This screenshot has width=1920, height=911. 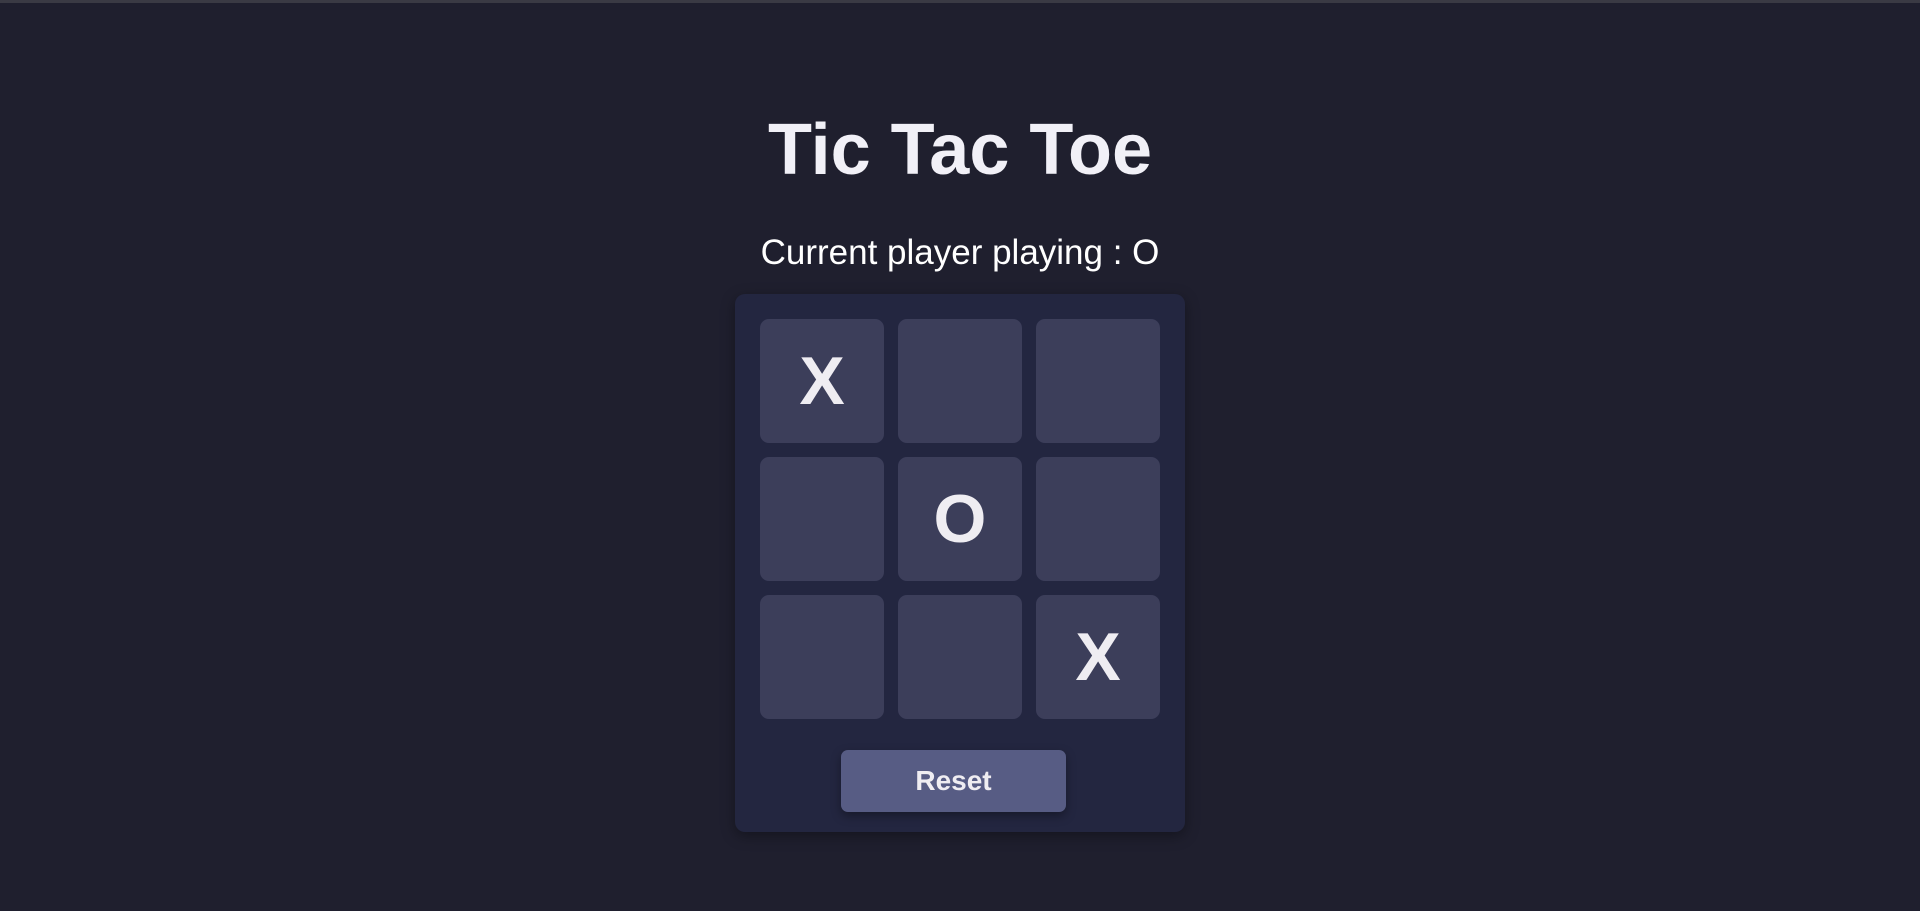 I want to click on current-player-status: Current player playing : O, so click(x=960, y=252).